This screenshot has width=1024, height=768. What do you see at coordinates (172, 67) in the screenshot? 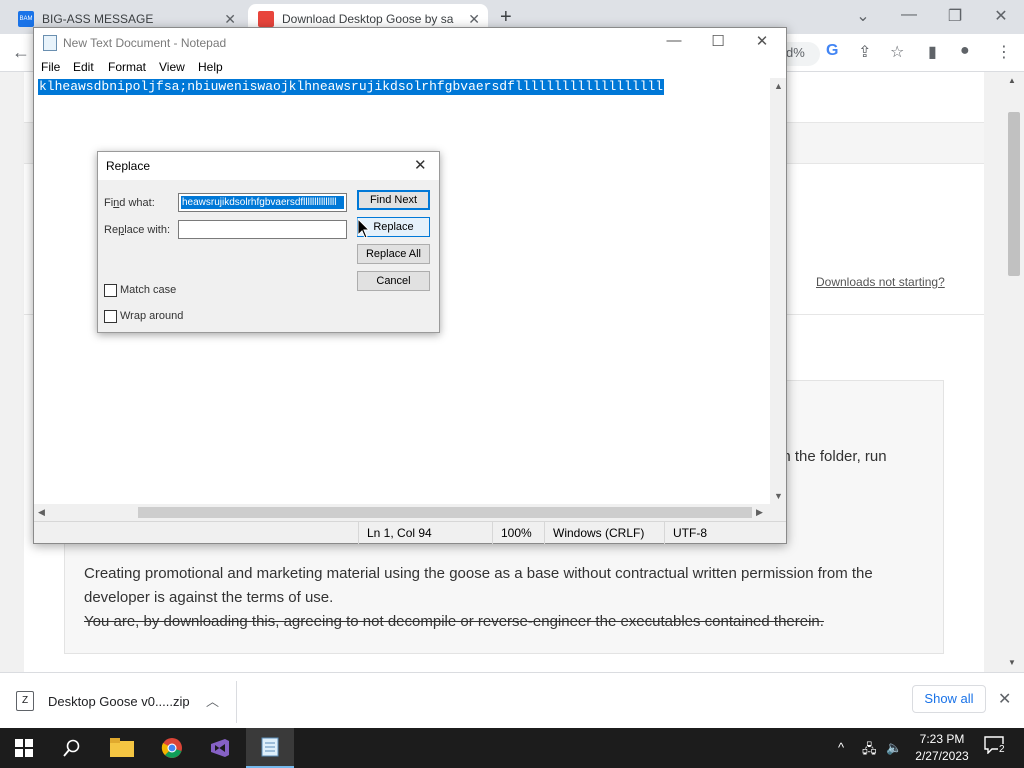
I see `menu-view: View` at bounding box center [172, 67].